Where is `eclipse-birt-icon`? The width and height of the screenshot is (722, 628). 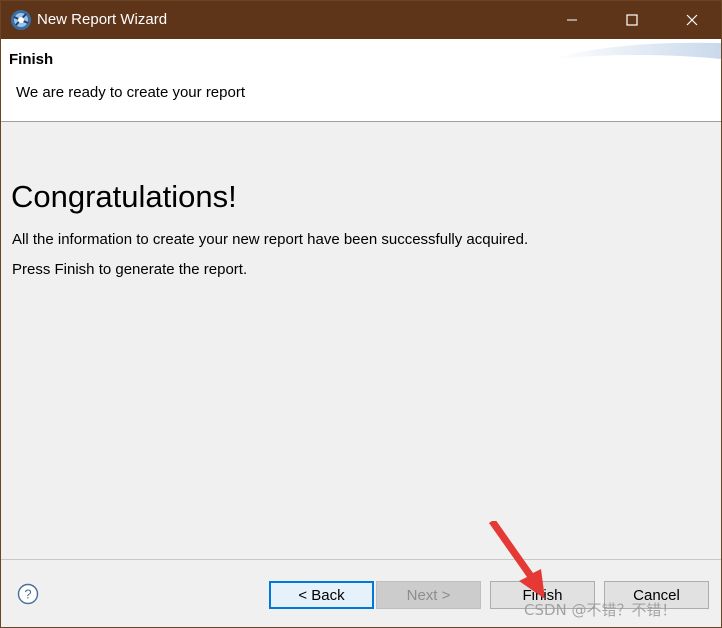 eclipse-birt-icon is located at coordinates (21, 20).